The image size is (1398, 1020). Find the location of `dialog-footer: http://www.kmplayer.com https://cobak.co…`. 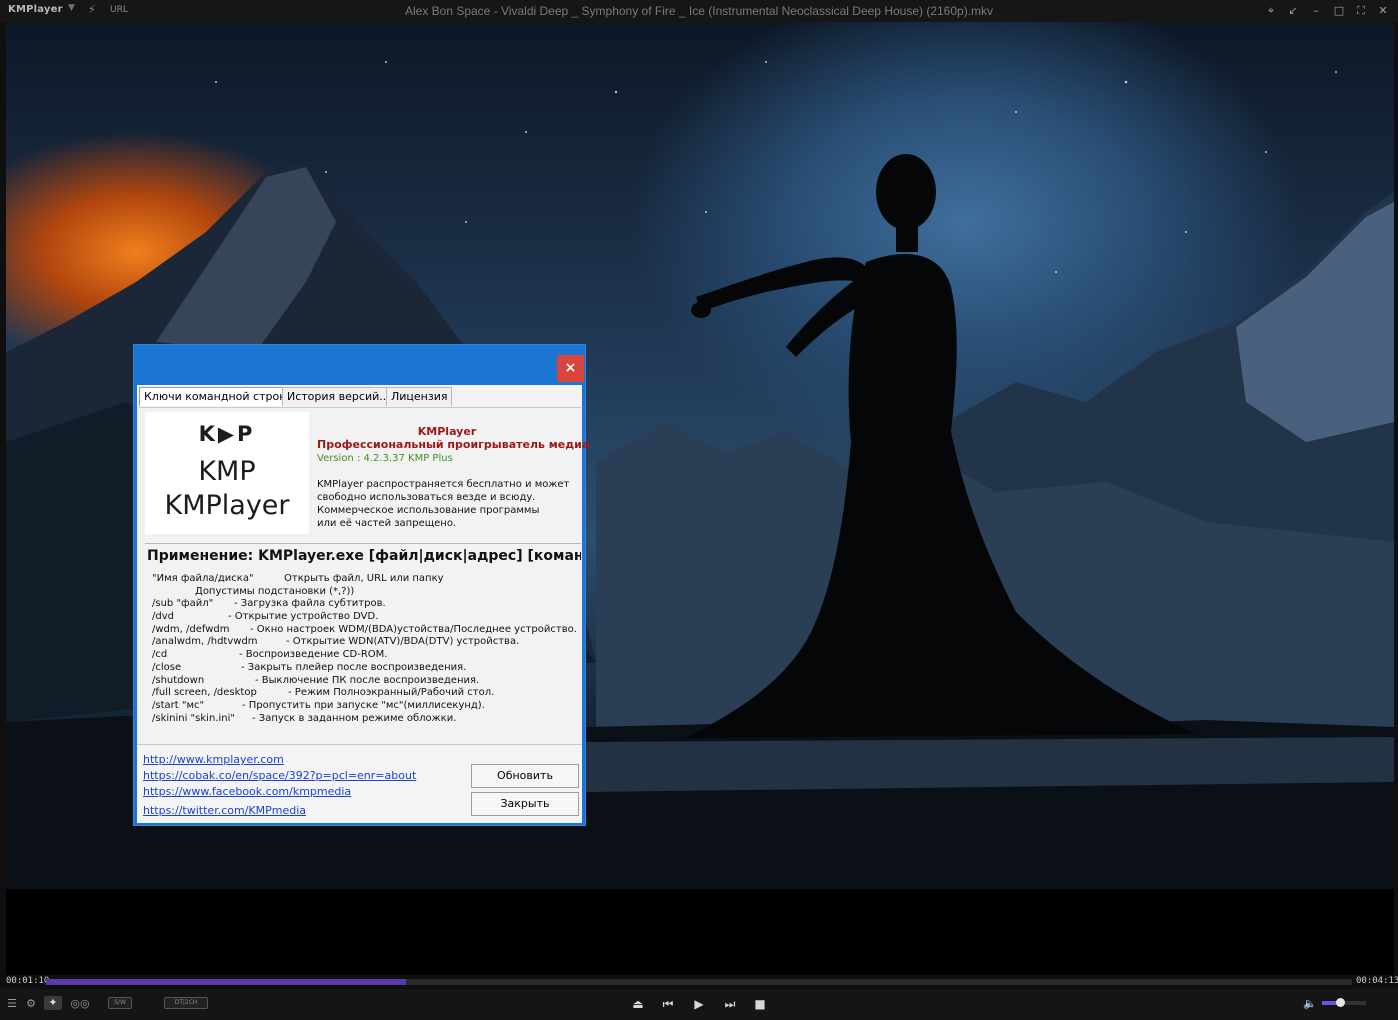

dialog-footer: http://www.kmplayer.com https://cobak.co… is located at coordinates (359, 783).